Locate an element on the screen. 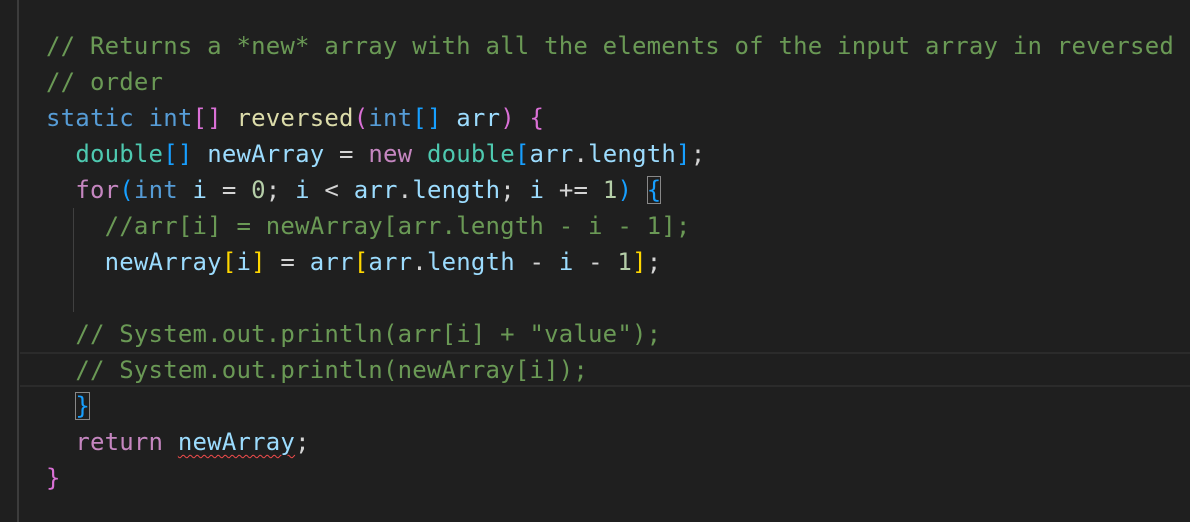 The width and height of the screenshot is (1190, 522). code-line-3: static int[] reversed(int[] arr) { is located at coordinates (295, 118).